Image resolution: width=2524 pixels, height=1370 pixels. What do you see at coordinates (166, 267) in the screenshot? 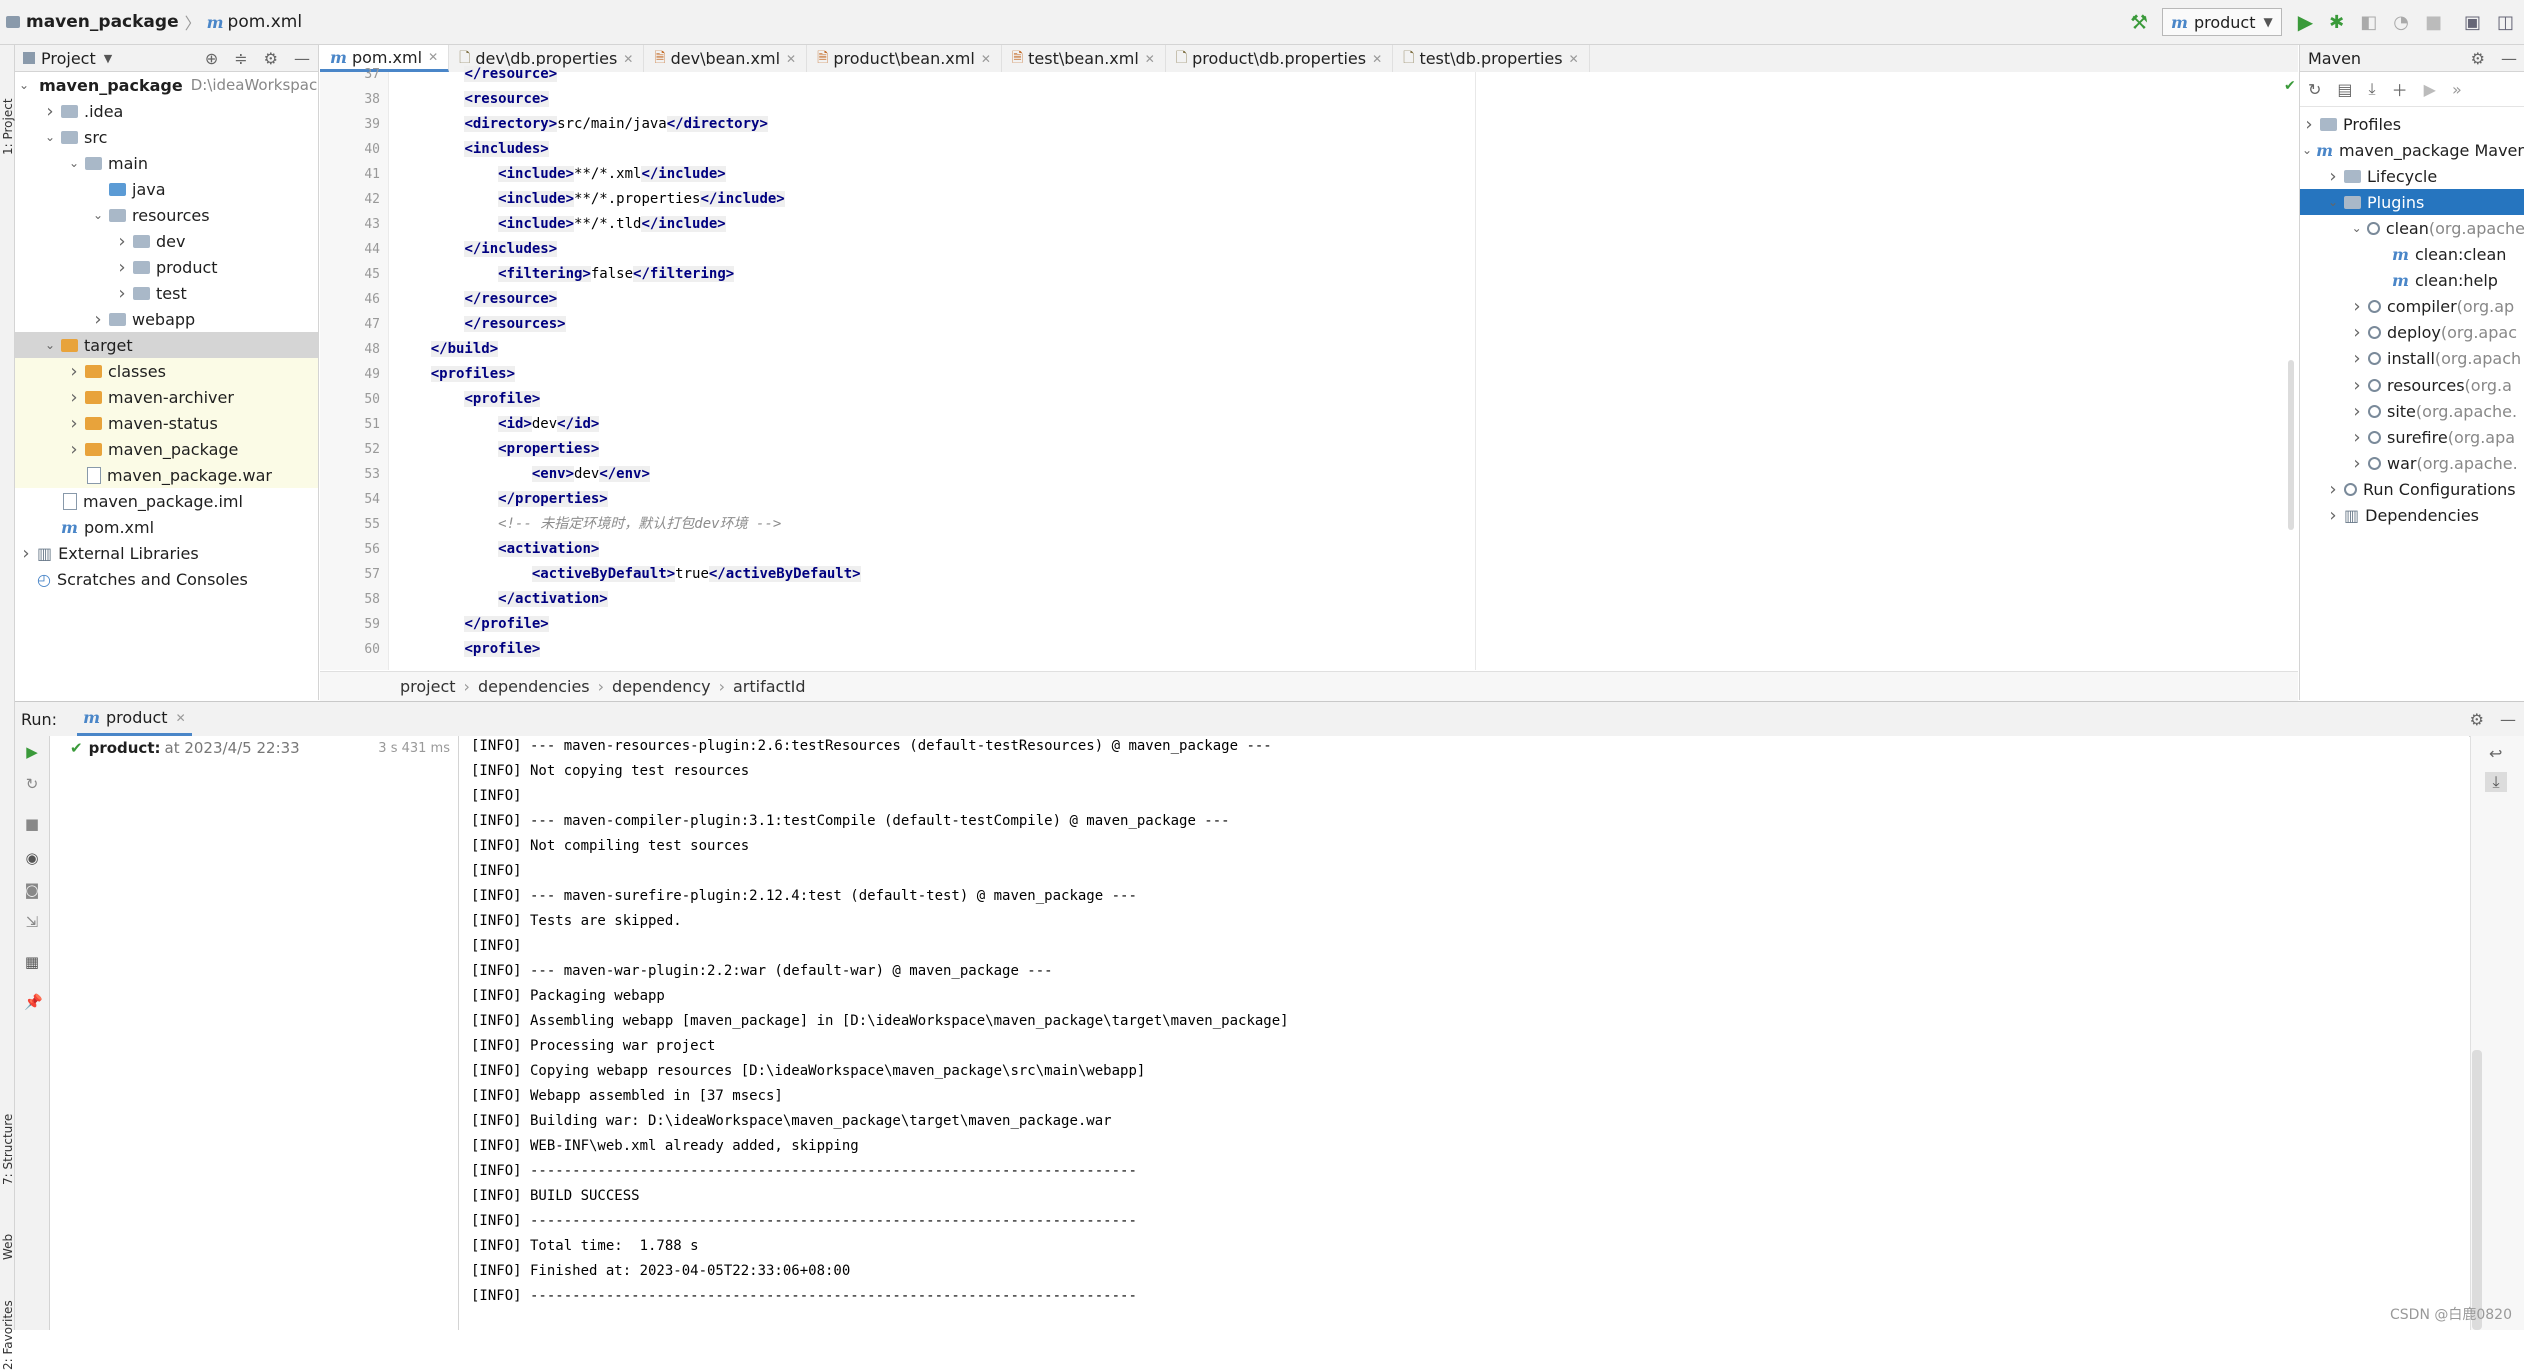
I see `project-tree-item: › product` at bounding box center [166, 267].